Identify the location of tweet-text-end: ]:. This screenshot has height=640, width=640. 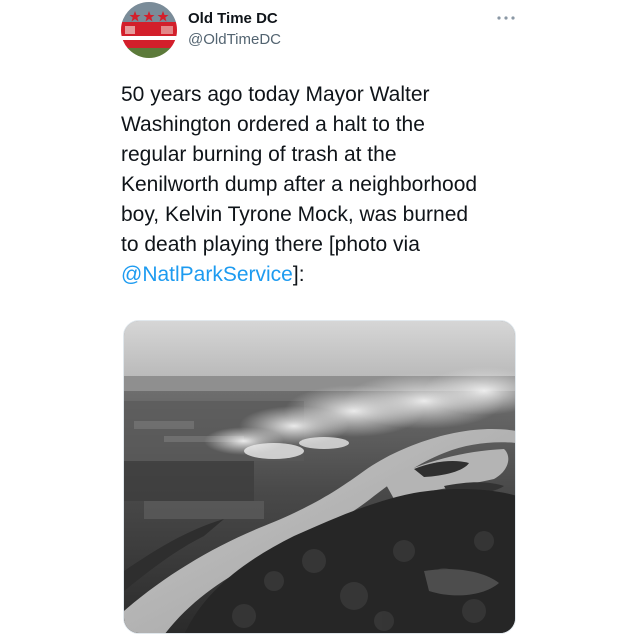
(298, 274).